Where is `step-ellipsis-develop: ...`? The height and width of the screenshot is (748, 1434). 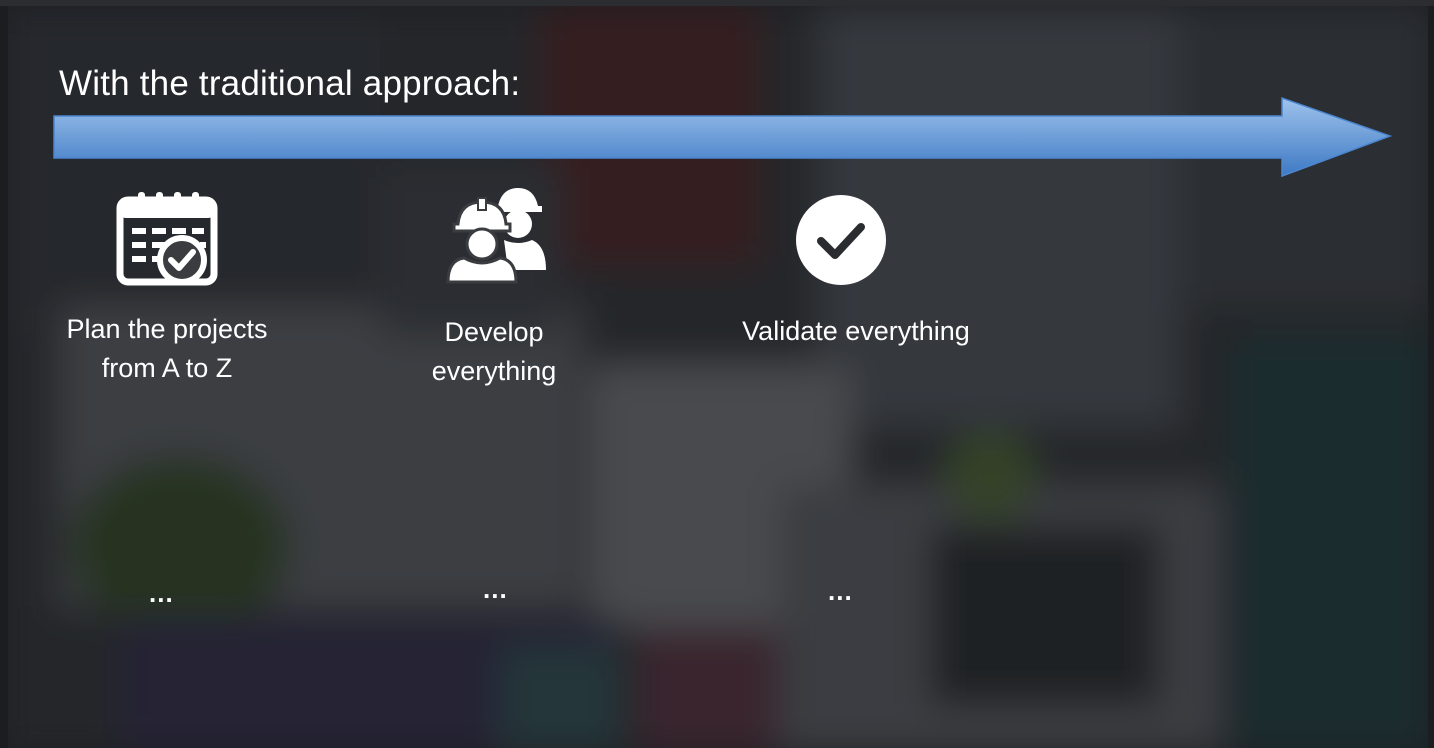 step-ellipsis-develop: ... is located at coordinates (495, 589).